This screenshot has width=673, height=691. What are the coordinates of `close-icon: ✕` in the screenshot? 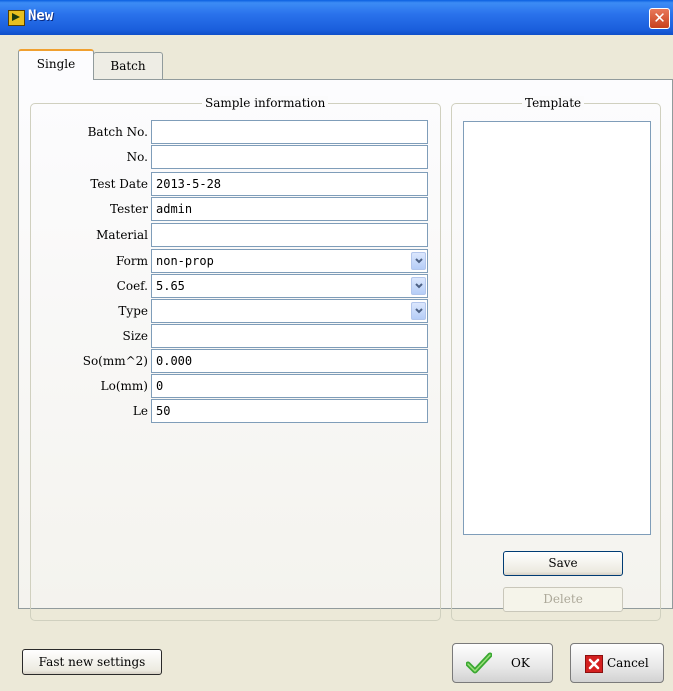 It's located at (659, 18).